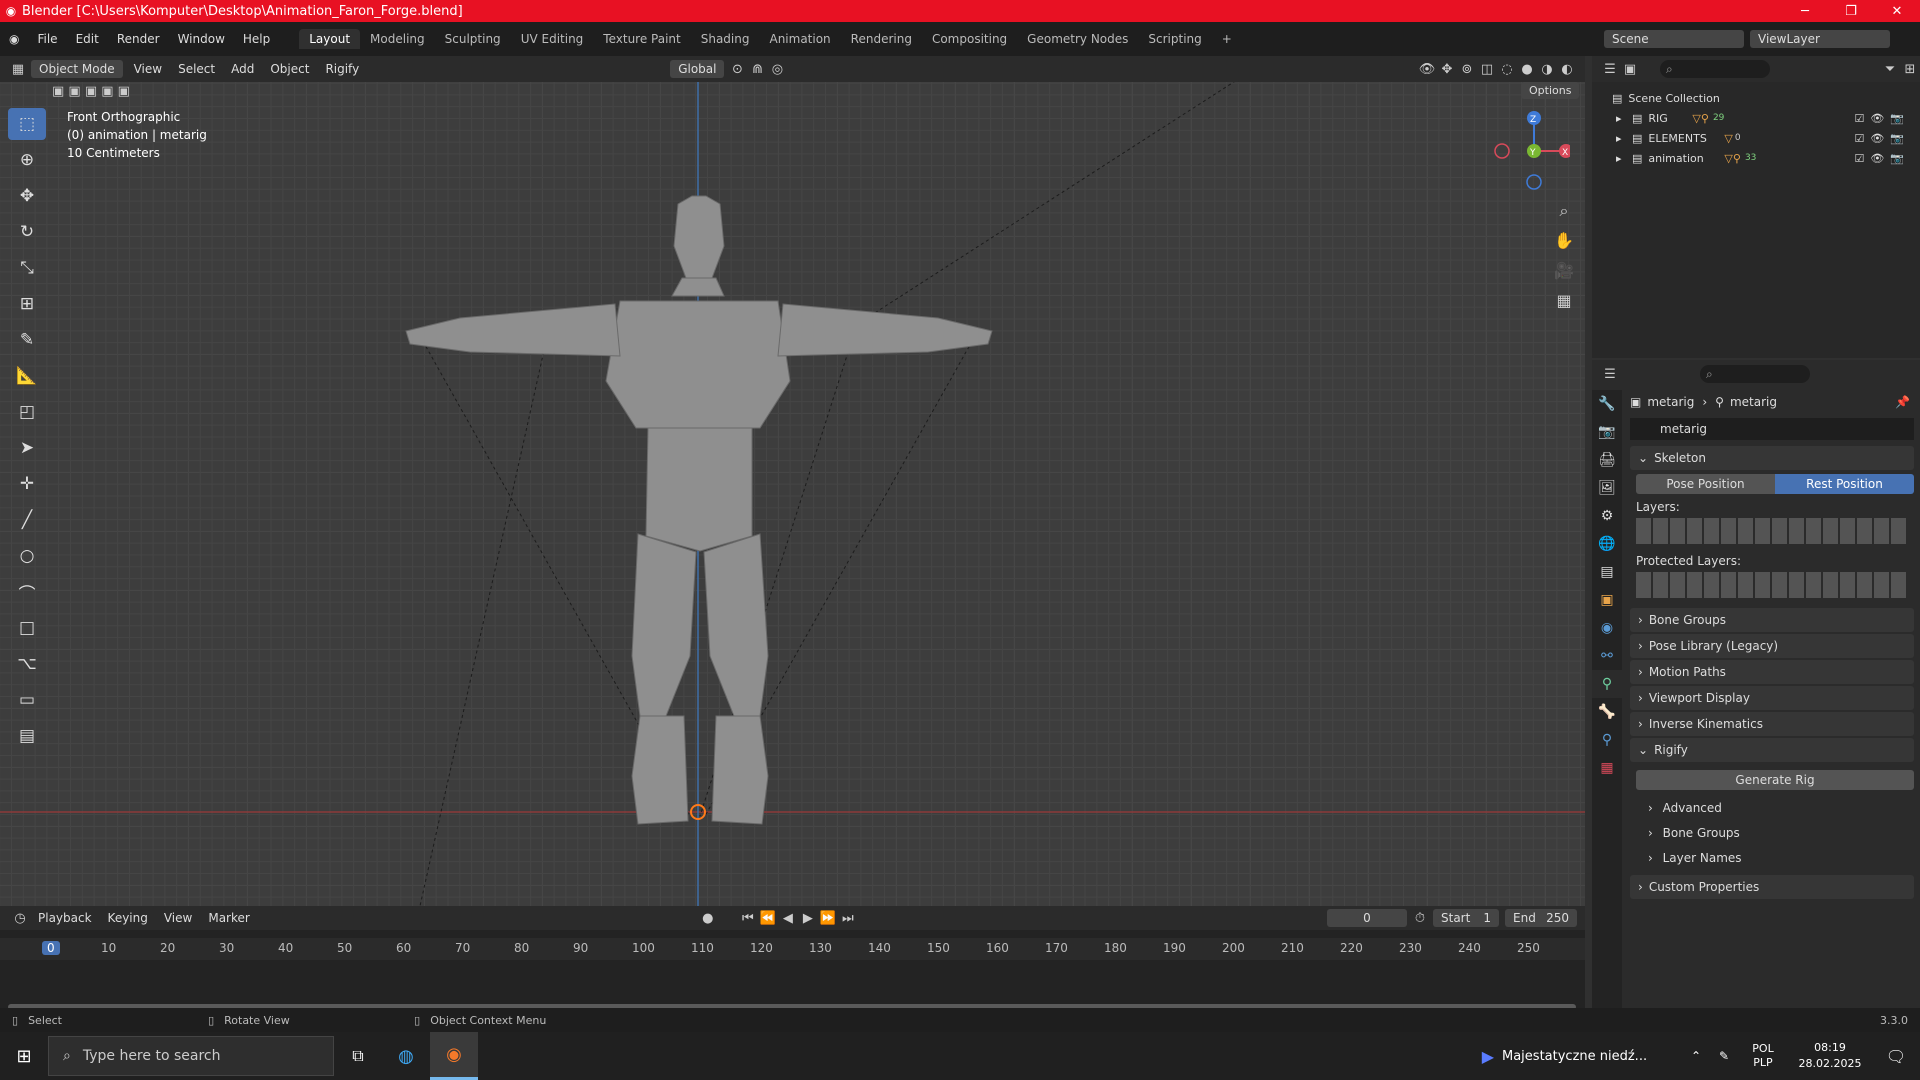  Describe the element at coordinates (27, 556) in the screenshot. I see `circle-tool-icon: ○` at that location.